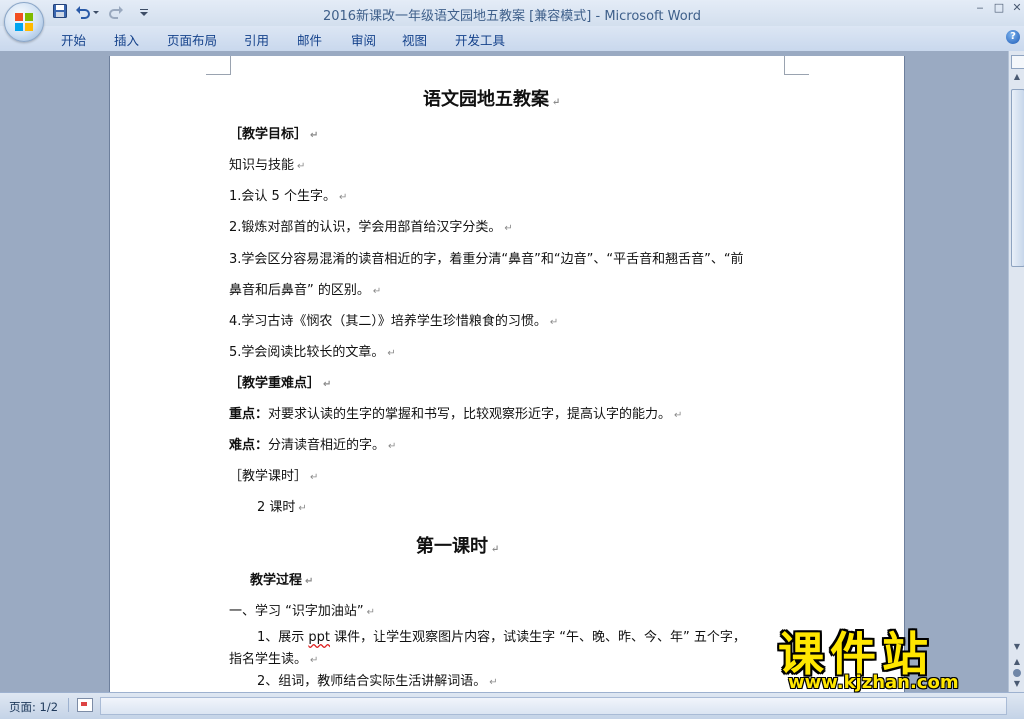 The image size is (1024, 719). I want to click on tab-view: 视图, so click(414, 39).